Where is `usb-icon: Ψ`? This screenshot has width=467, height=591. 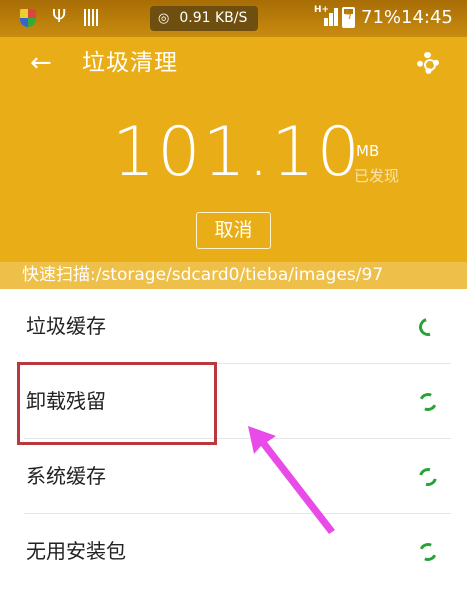
usb-icon: Ψ is located at coordinates (59, 16).